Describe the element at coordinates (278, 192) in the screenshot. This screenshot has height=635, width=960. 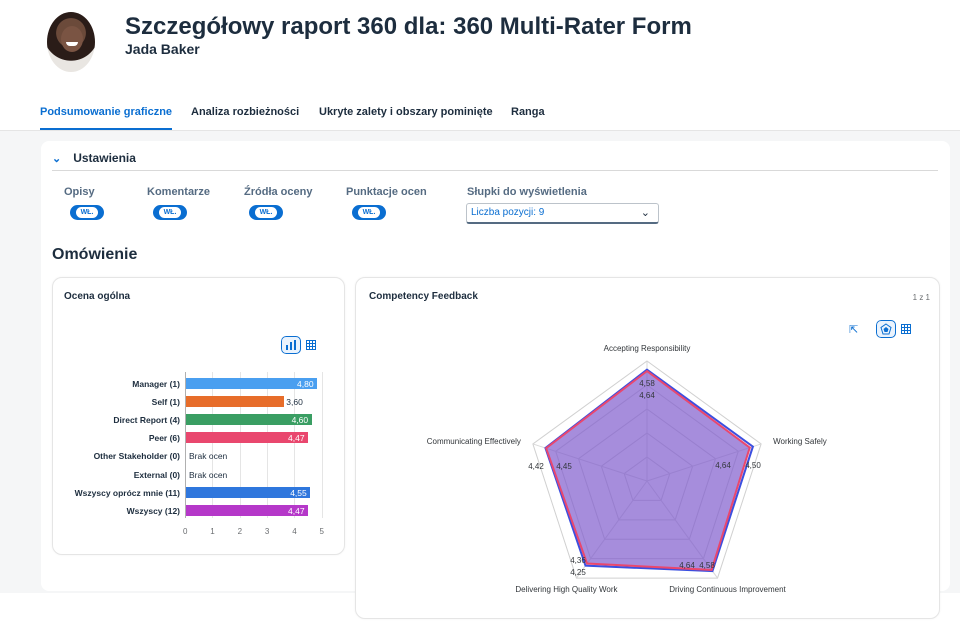
I see `option-label-rating-sources: Źródła oceny` at that location.